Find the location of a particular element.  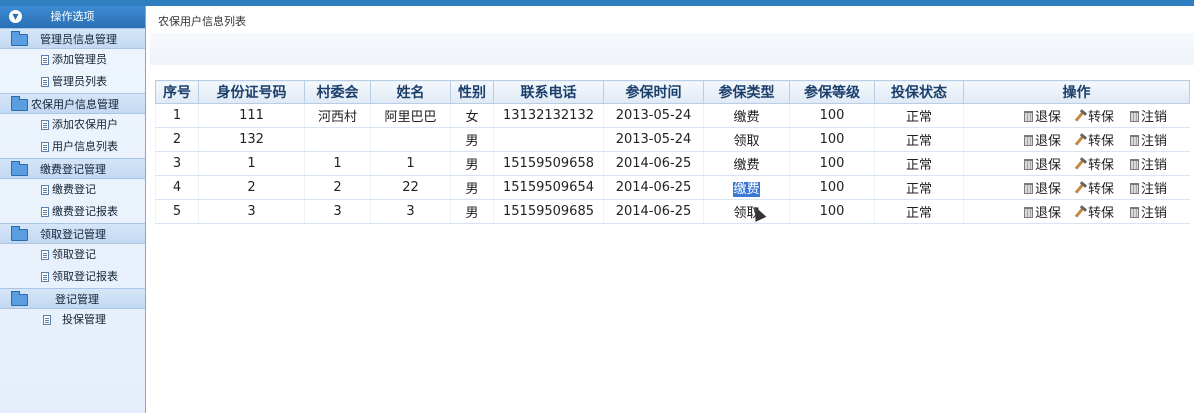

sidebar-header-label: 操作选项 is located at coordinates (72, 16).